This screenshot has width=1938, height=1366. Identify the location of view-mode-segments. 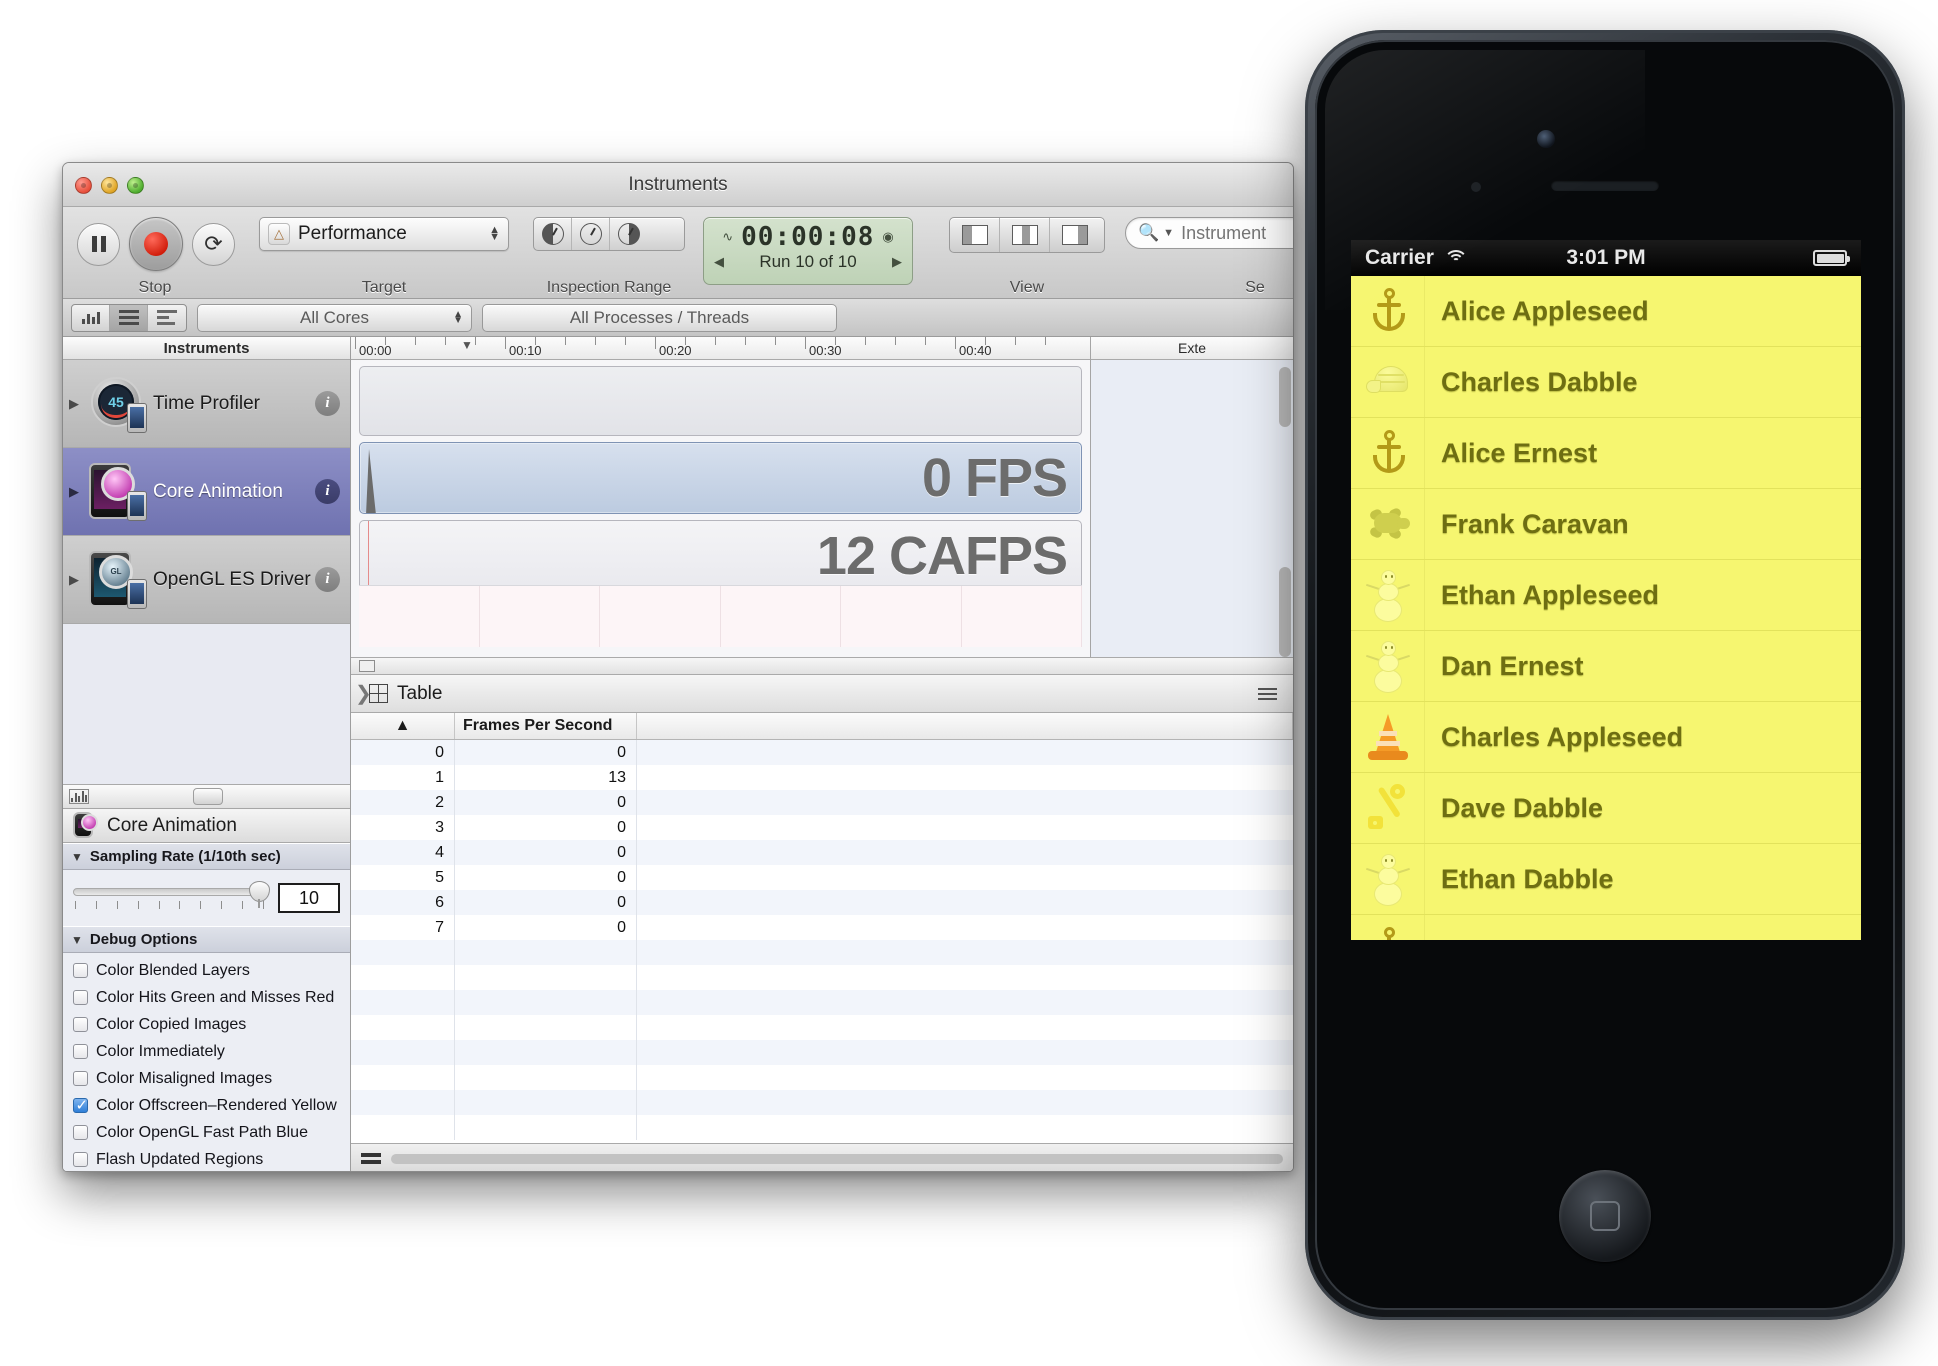
(129, 317).